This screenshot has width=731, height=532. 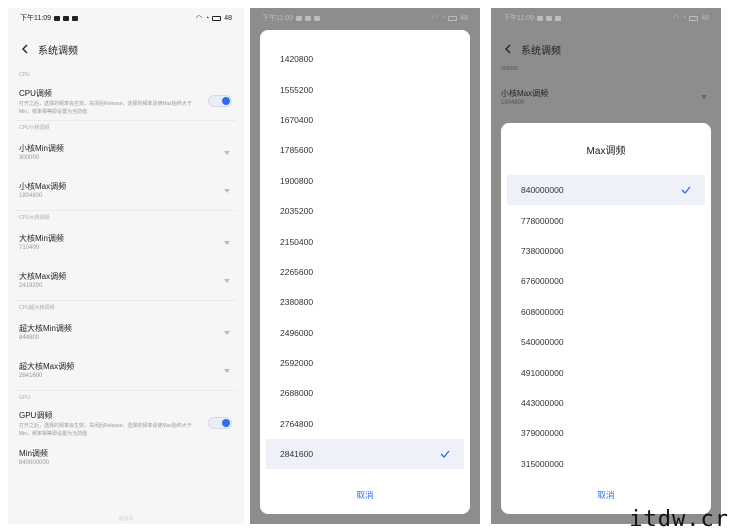 I want to click on status-bar: 下午11:09 ◠ ◔ 48, so click(x=126, y=18).